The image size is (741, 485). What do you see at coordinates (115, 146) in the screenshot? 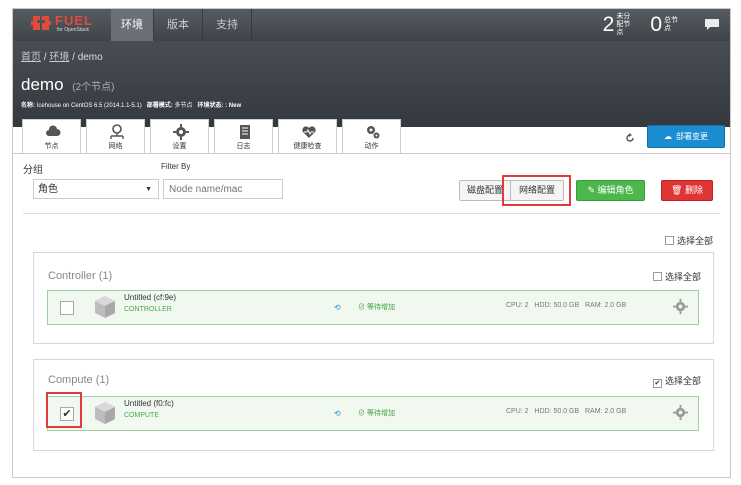
I see `tab-network-label: 网络` at bounding box center [115, 146].